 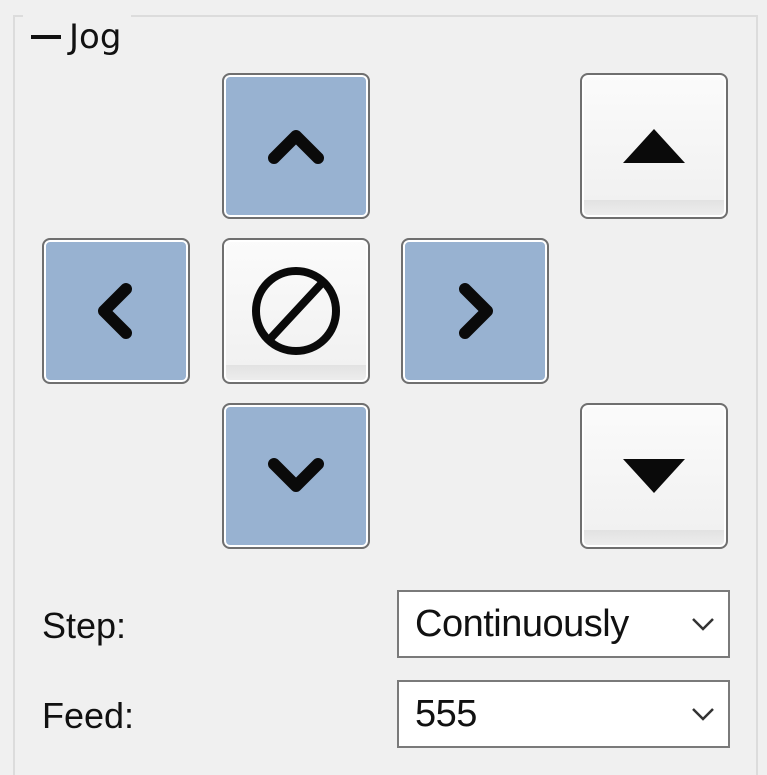 I want to click on chevron-right-icon, so click(x=476, y=311).